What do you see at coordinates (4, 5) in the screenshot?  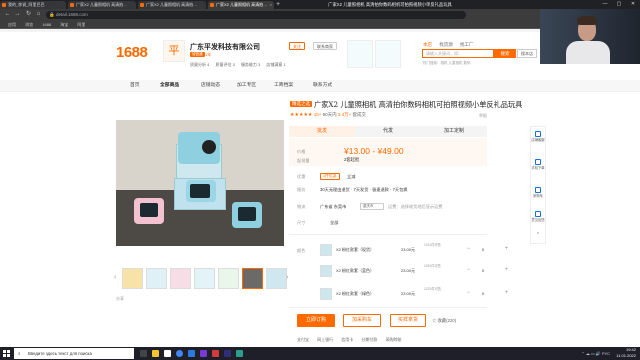 I see `favicon-icon` at bounding box center [4, 5].